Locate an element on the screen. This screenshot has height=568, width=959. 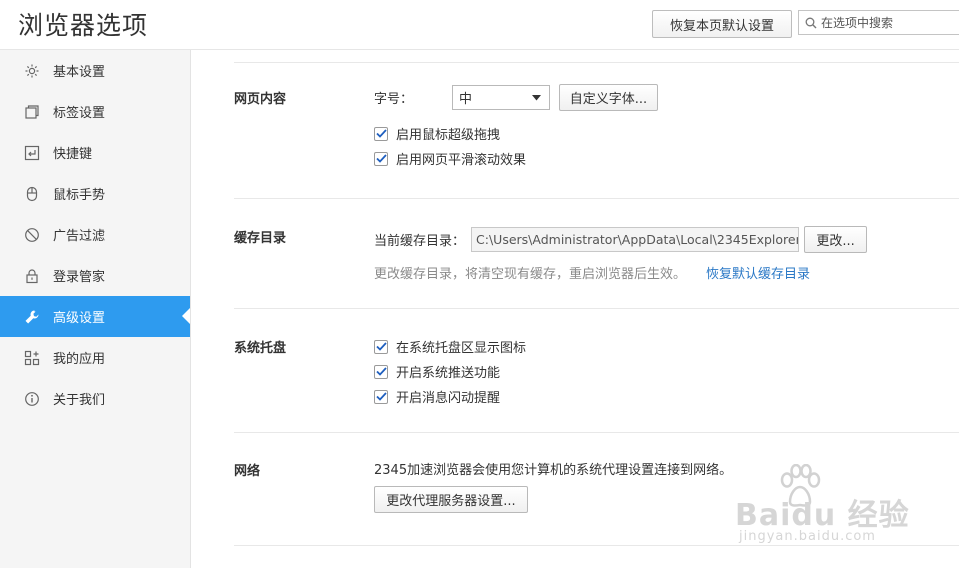
search-input is located at coordinates (890, 22).